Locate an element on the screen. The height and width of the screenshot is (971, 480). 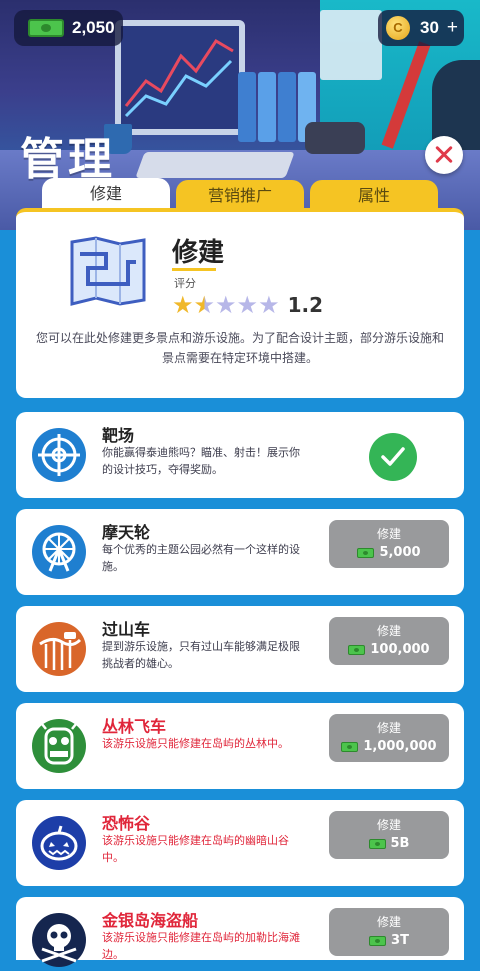
attraction-name: 金银岛海盗船 is located at coordinates (150, 920).